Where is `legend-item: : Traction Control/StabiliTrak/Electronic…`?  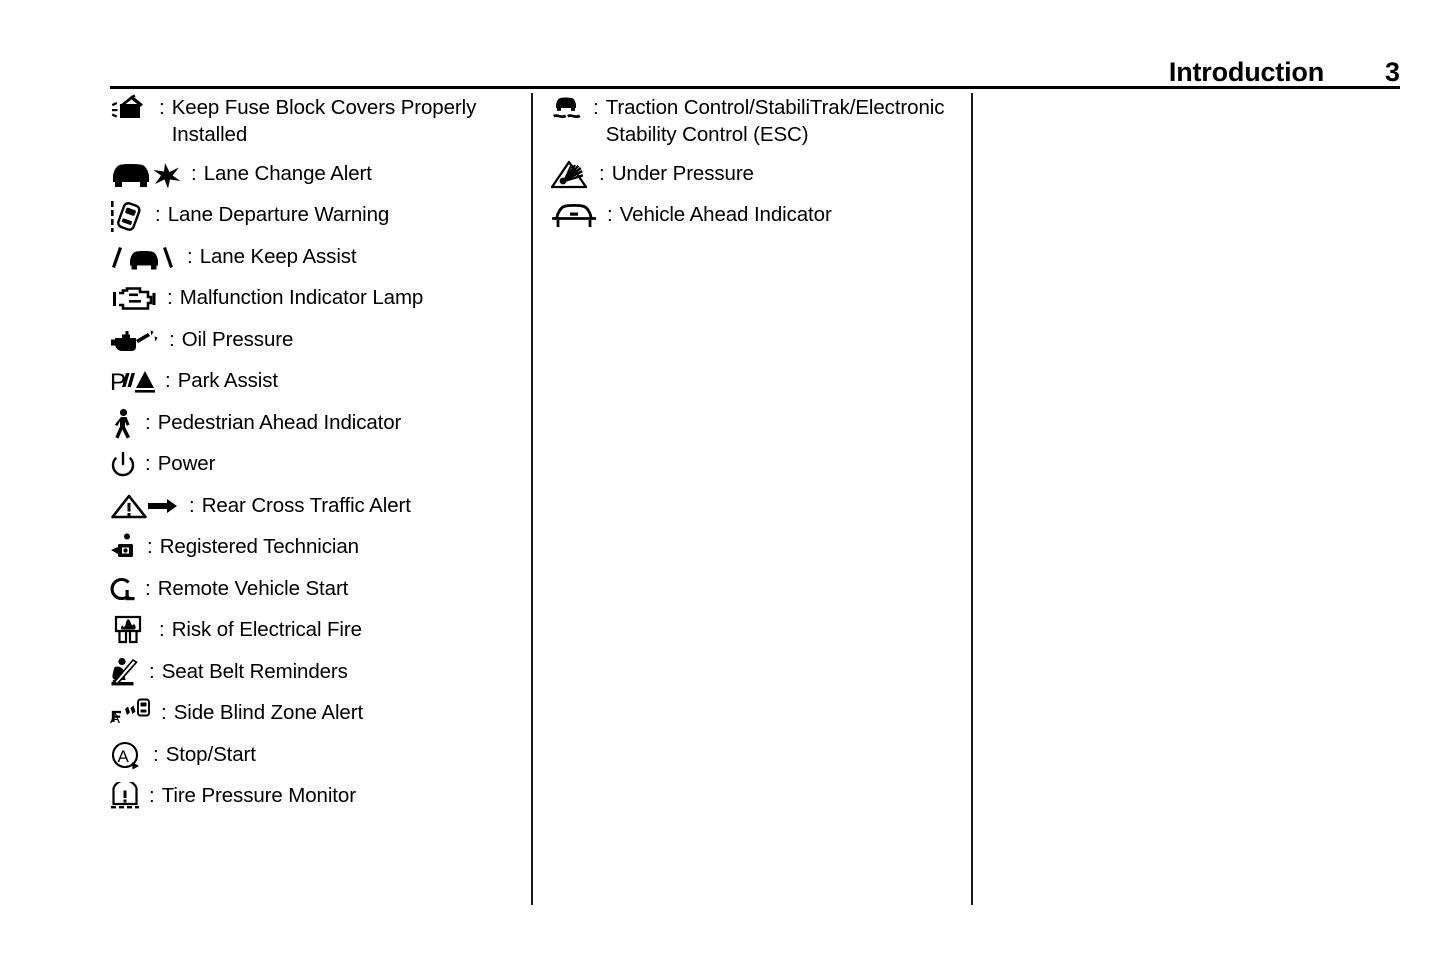 legend-item: : Traction Control/StabiliTrak/Electronic… is located at coordinates (753, 120).